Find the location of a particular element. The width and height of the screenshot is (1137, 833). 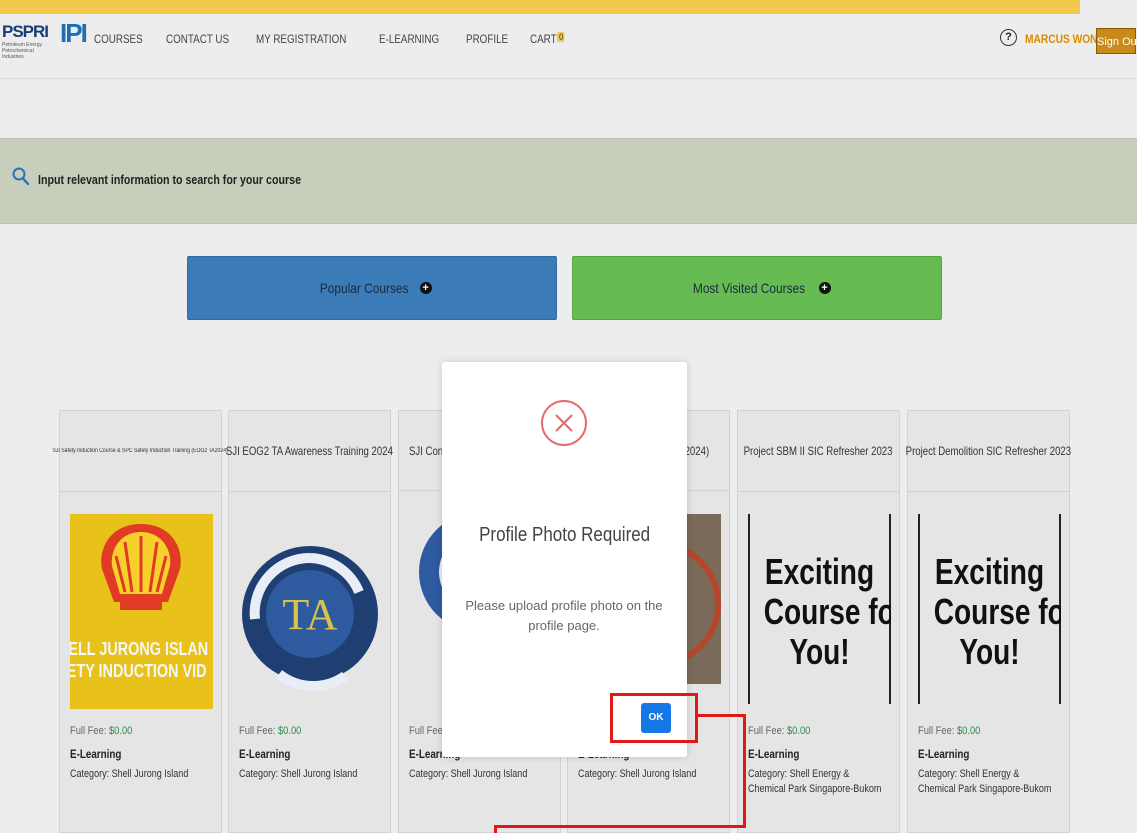

nav-cart: CART 0 is located at coordinates (548, 39).